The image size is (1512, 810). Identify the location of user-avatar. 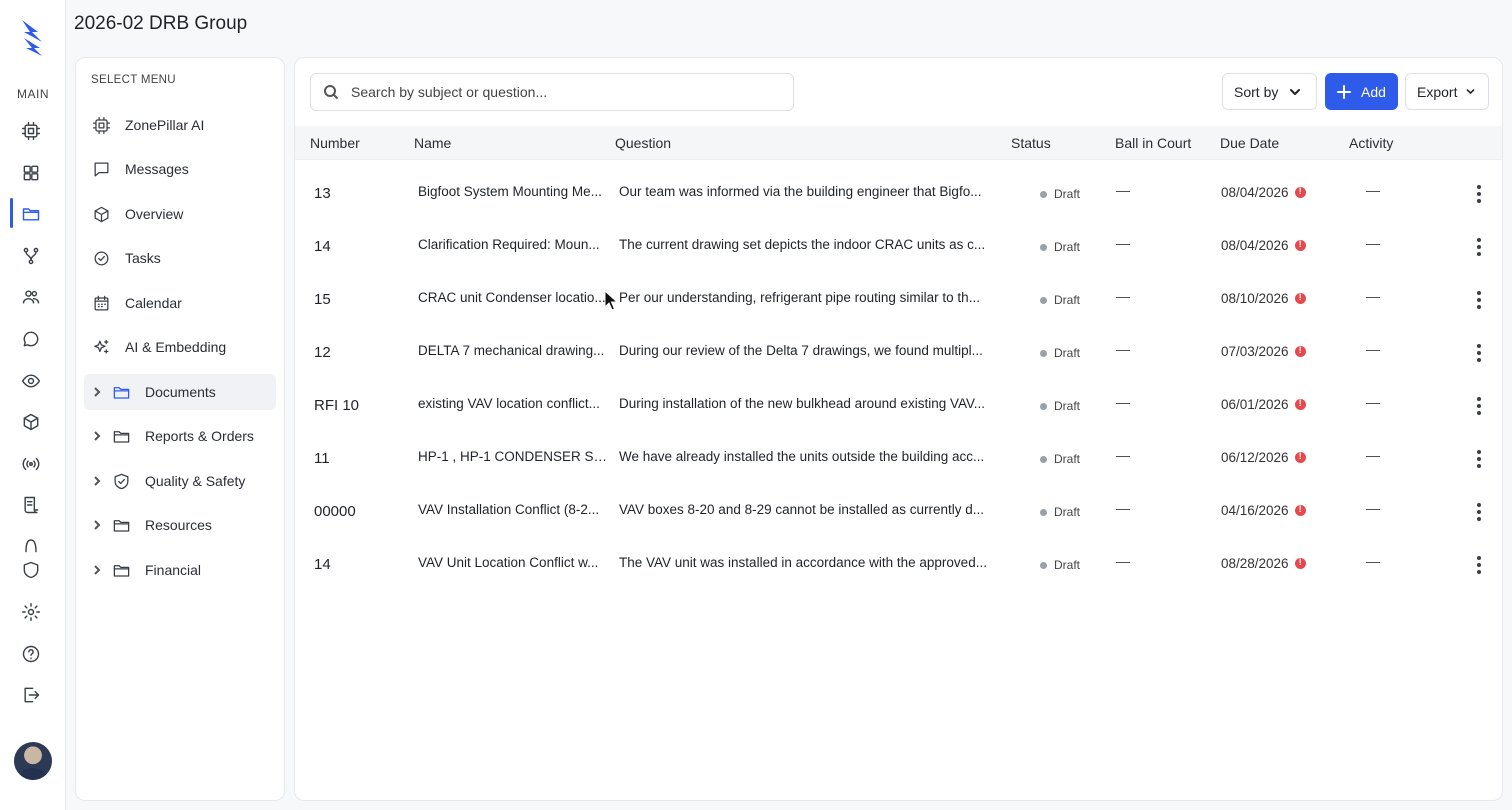
(33, 761).